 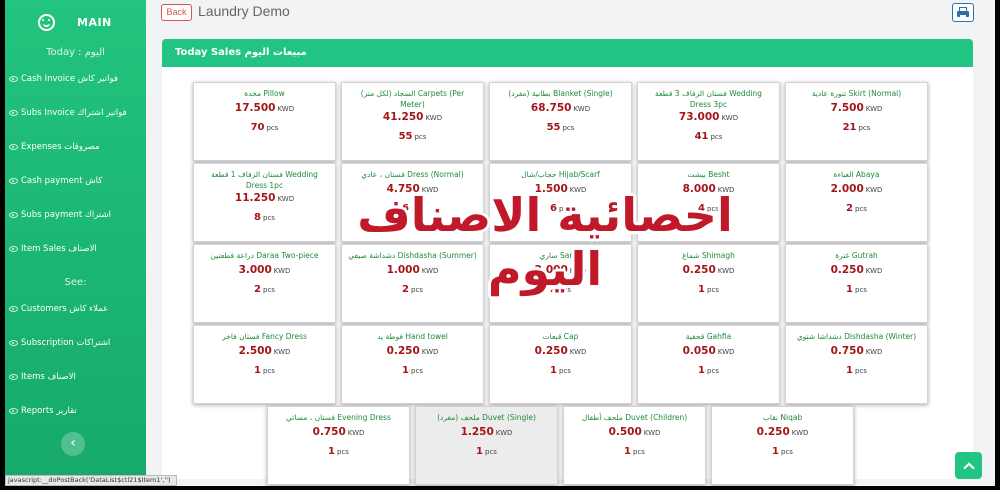 I want to click on item-tile: مخدة Pillow 17.500 KWD 70 pcs, so click(x=264, y=121).